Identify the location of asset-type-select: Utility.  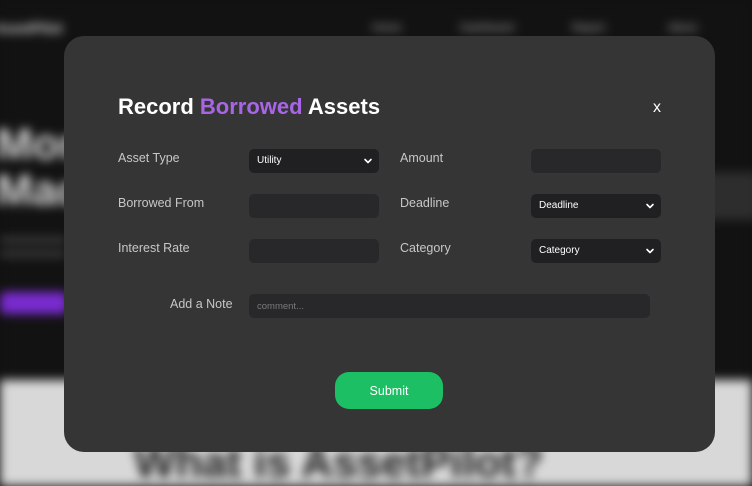
(314, 161).